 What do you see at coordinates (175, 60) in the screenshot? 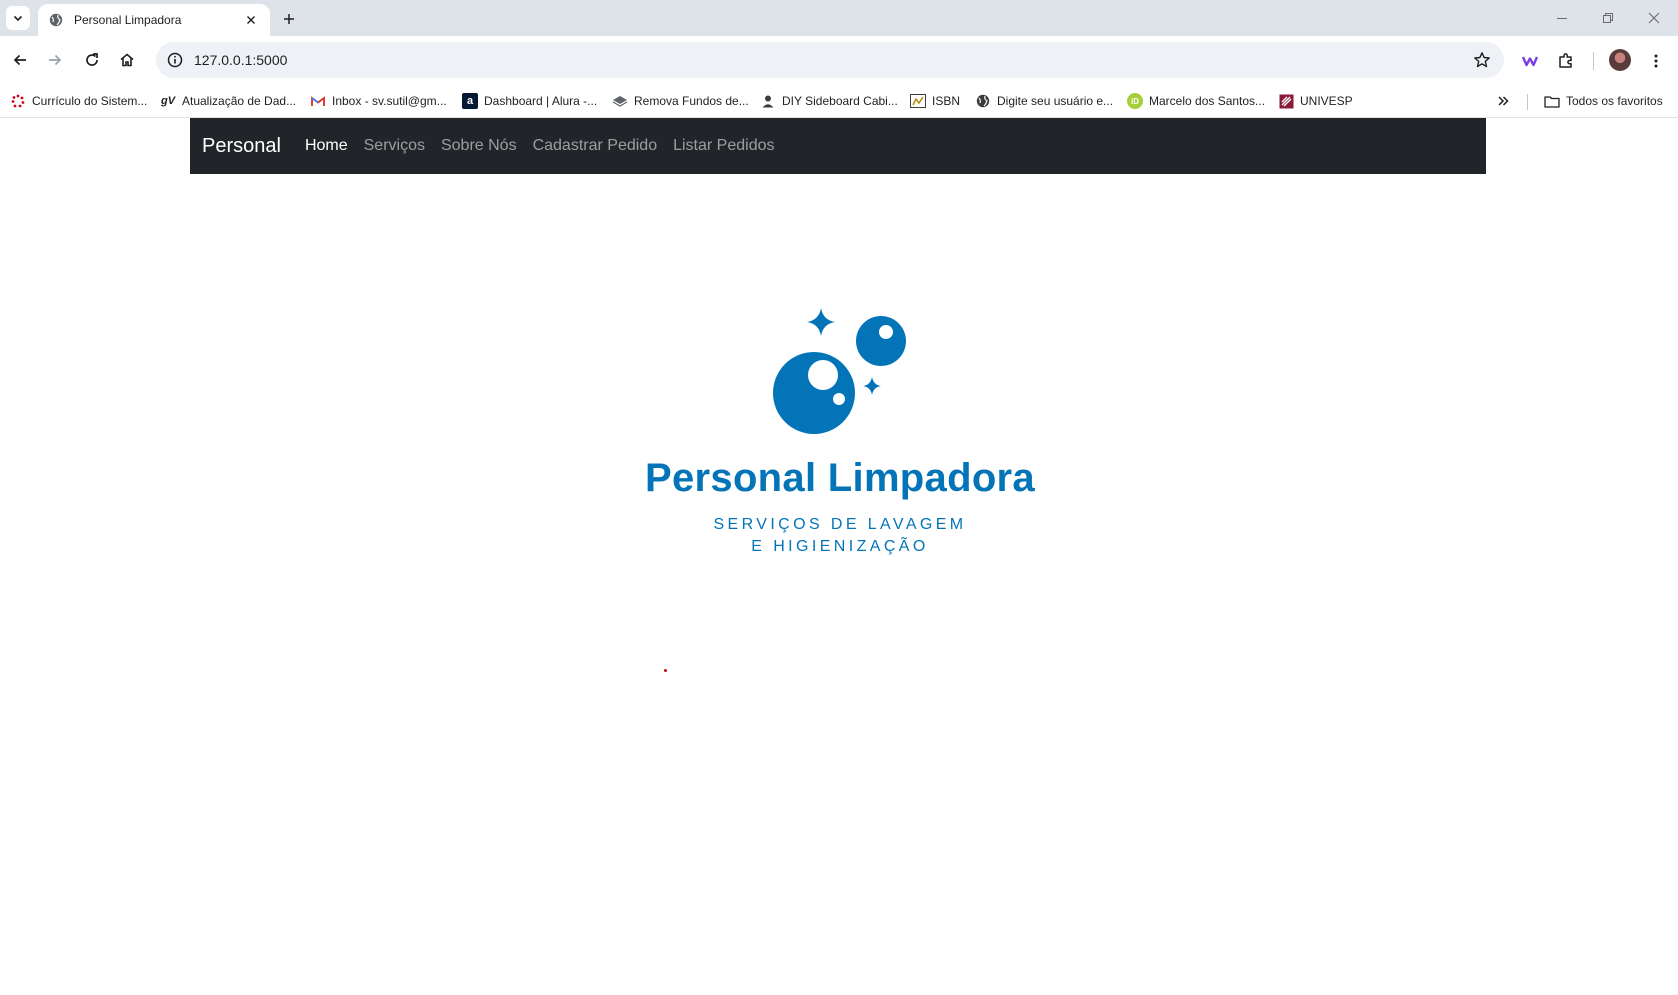
I see `info-icon` at bounding box center [175, 60].